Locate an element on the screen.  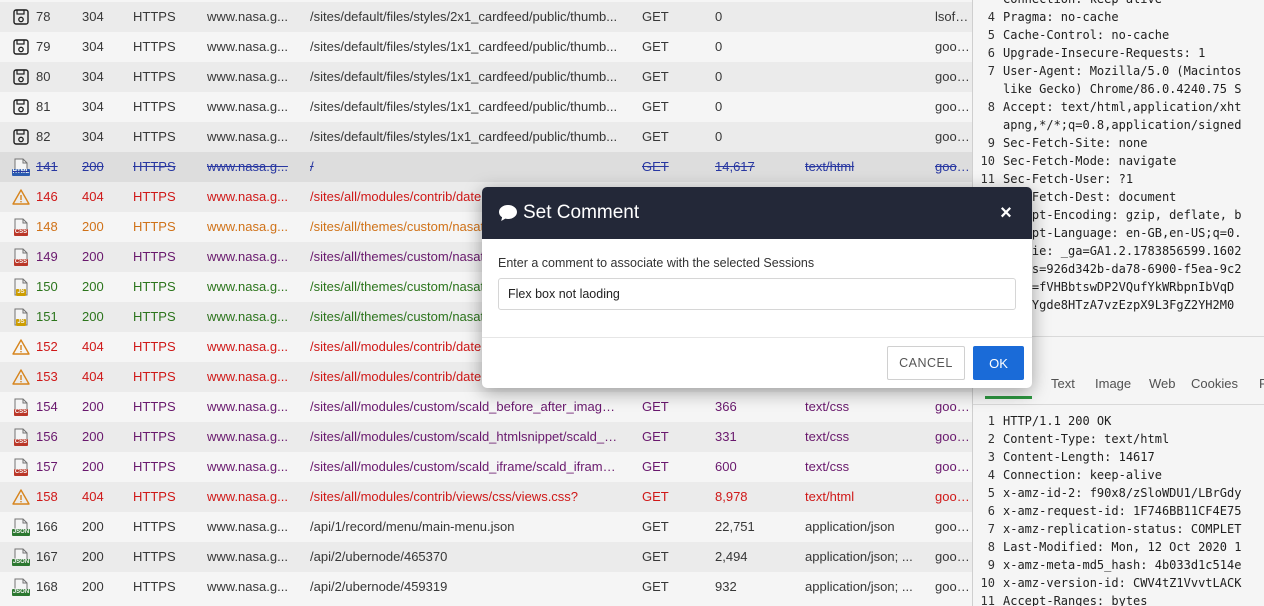
dialog-title: Set Comment is located at coordinates (581, 212).